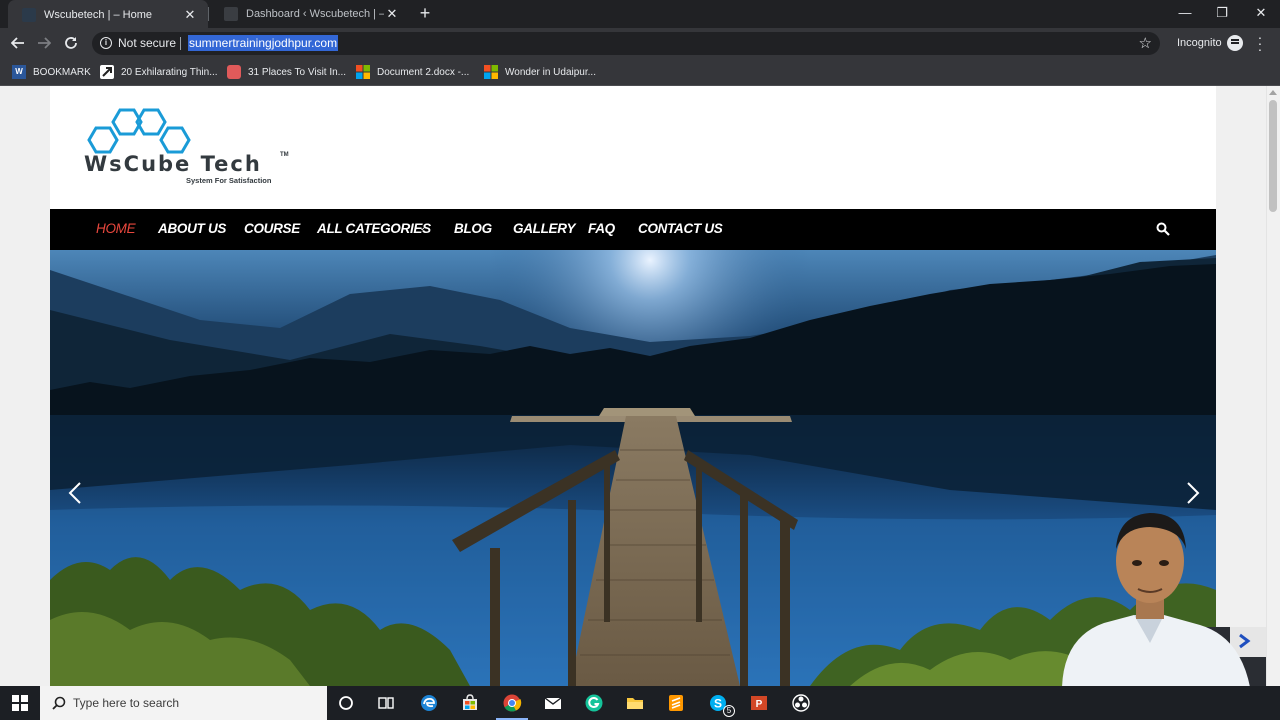 This screenshot has height=720, width=1280. I want to click on windows-logo-icon, so click(20, 703).